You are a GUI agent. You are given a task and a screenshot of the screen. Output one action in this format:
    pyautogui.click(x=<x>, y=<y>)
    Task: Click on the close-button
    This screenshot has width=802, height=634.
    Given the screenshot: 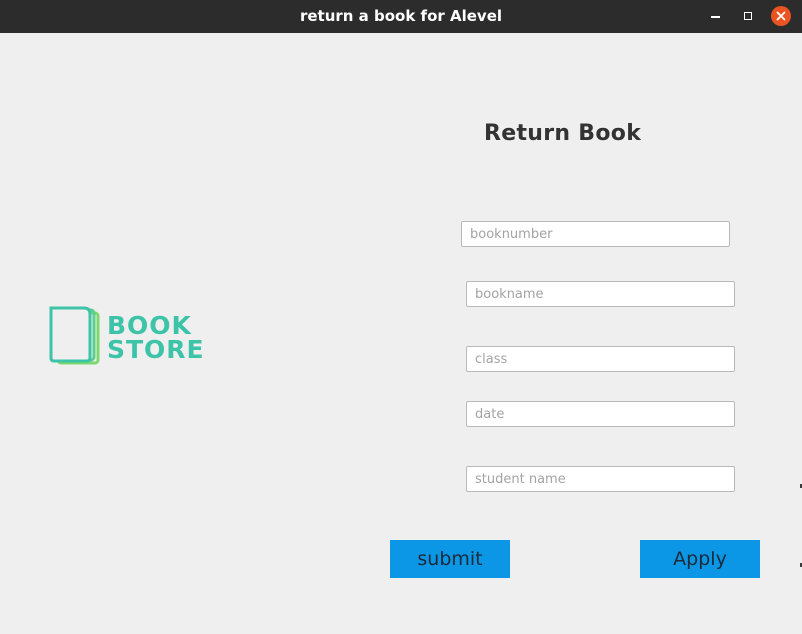 What is the action you would take?
    pyautogui.click(x=781, y=16)
    